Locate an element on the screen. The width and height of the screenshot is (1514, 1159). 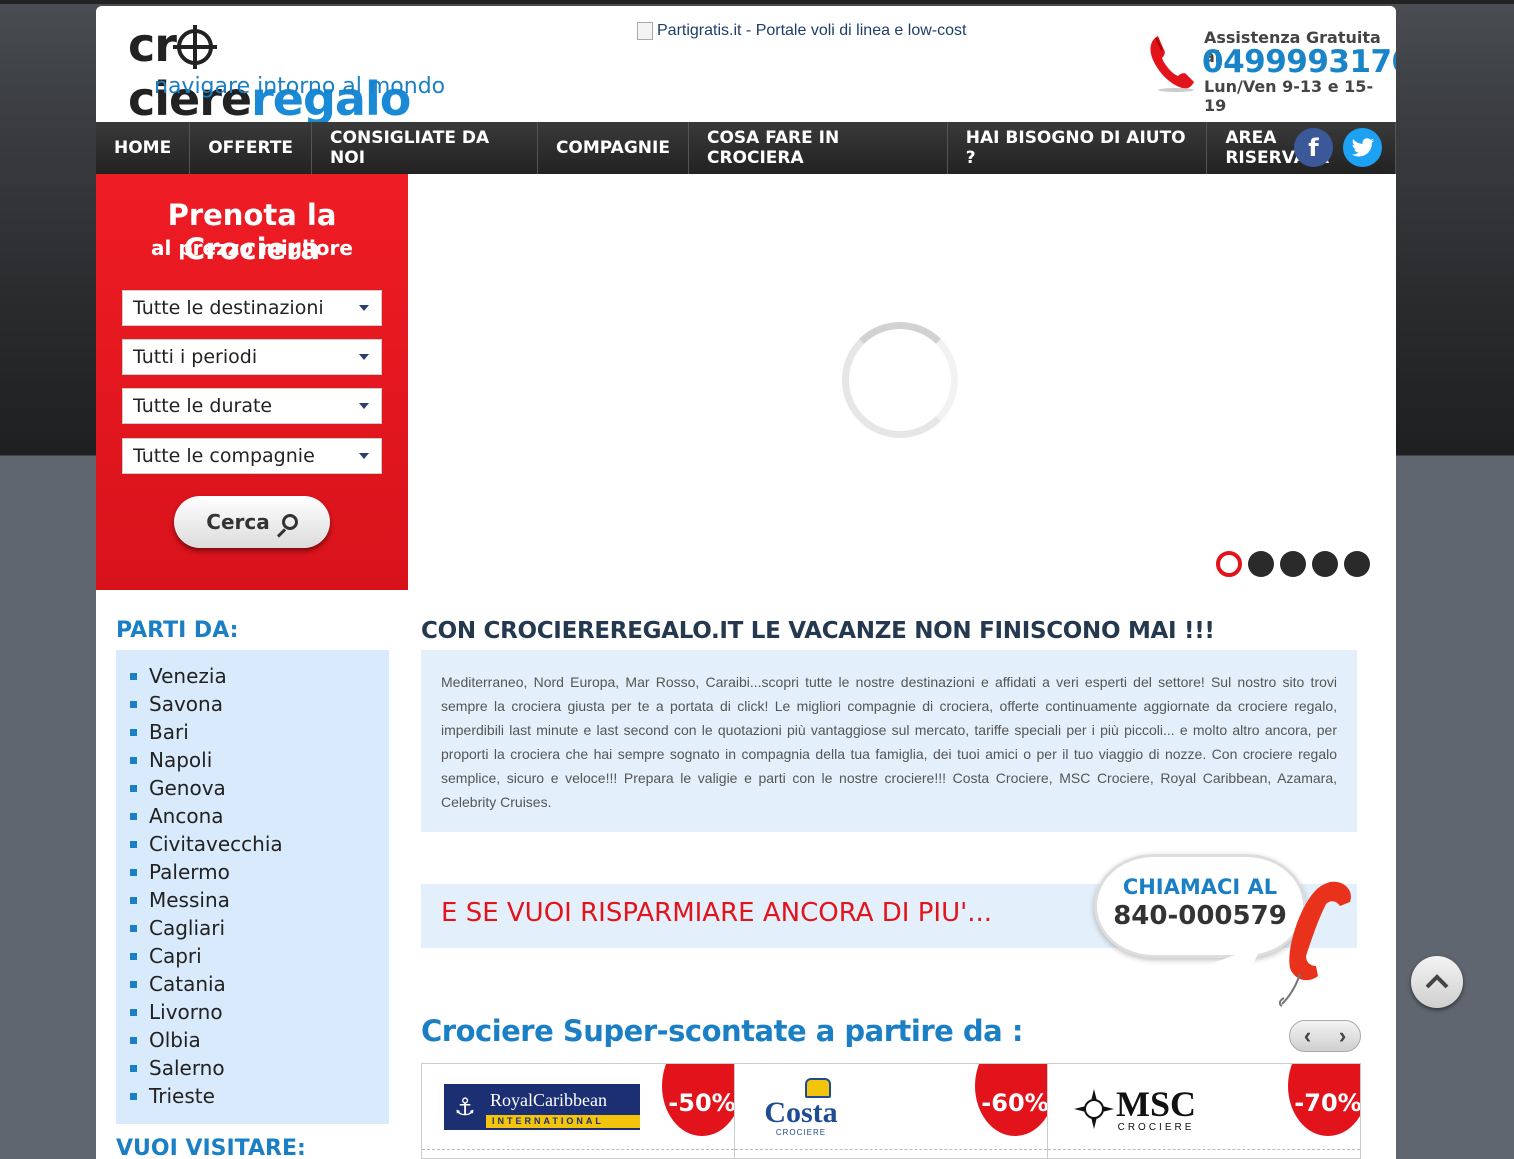
search-button: Cerca is located at coordinates (252, 522).